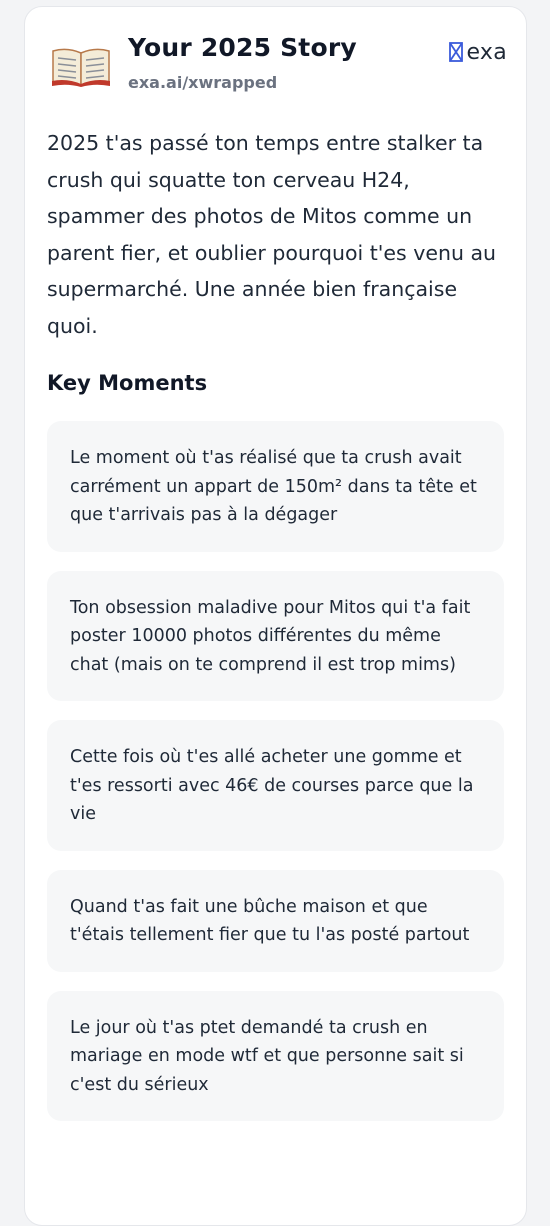 Image resolution: width=550 pixels, height=1226 pixels. What do you see at coordinates (456, 52) in the screenshot?
I see `exa-logo-icon` at bounding box center [456, 52].